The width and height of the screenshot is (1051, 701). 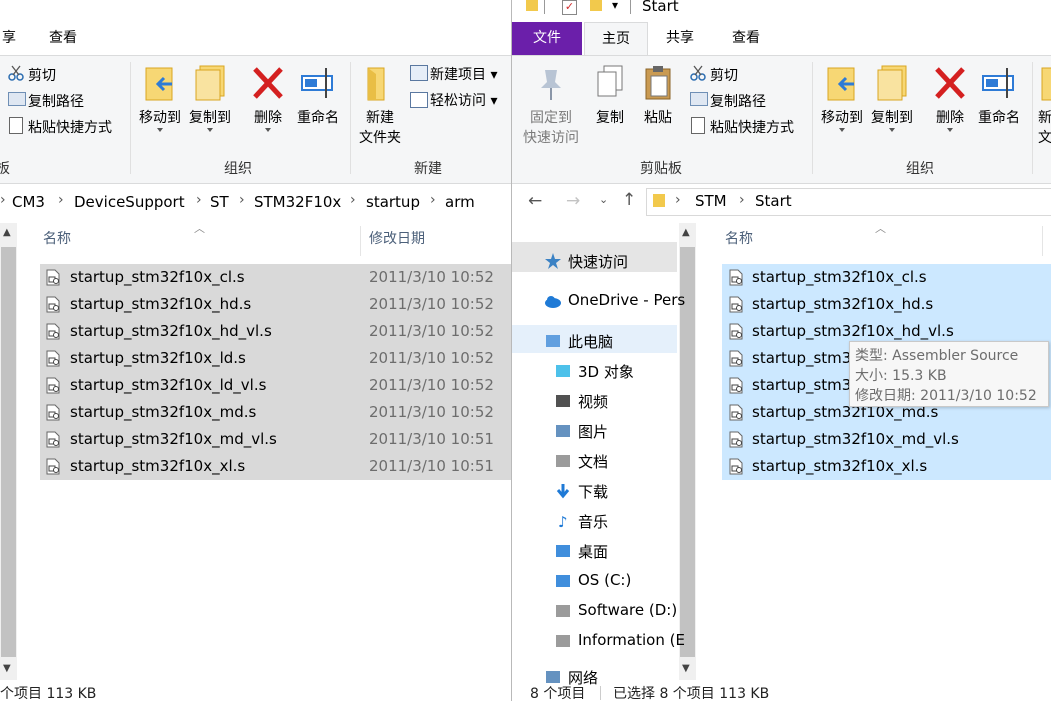 I want to click on paste-label: 粘贴, so click(x=658, y=118).